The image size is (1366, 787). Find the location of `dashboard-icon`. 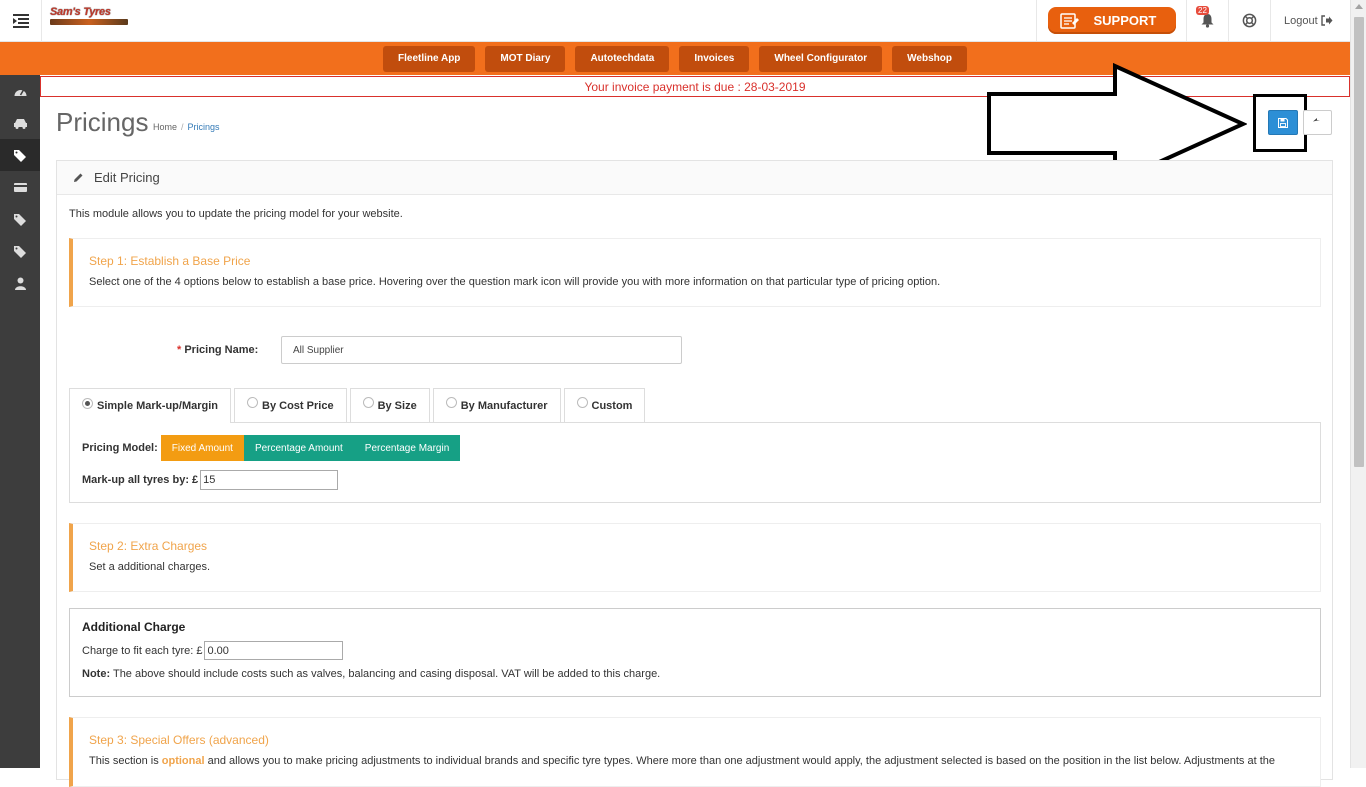

dashboard-icon is located at coordinates (20, 92).